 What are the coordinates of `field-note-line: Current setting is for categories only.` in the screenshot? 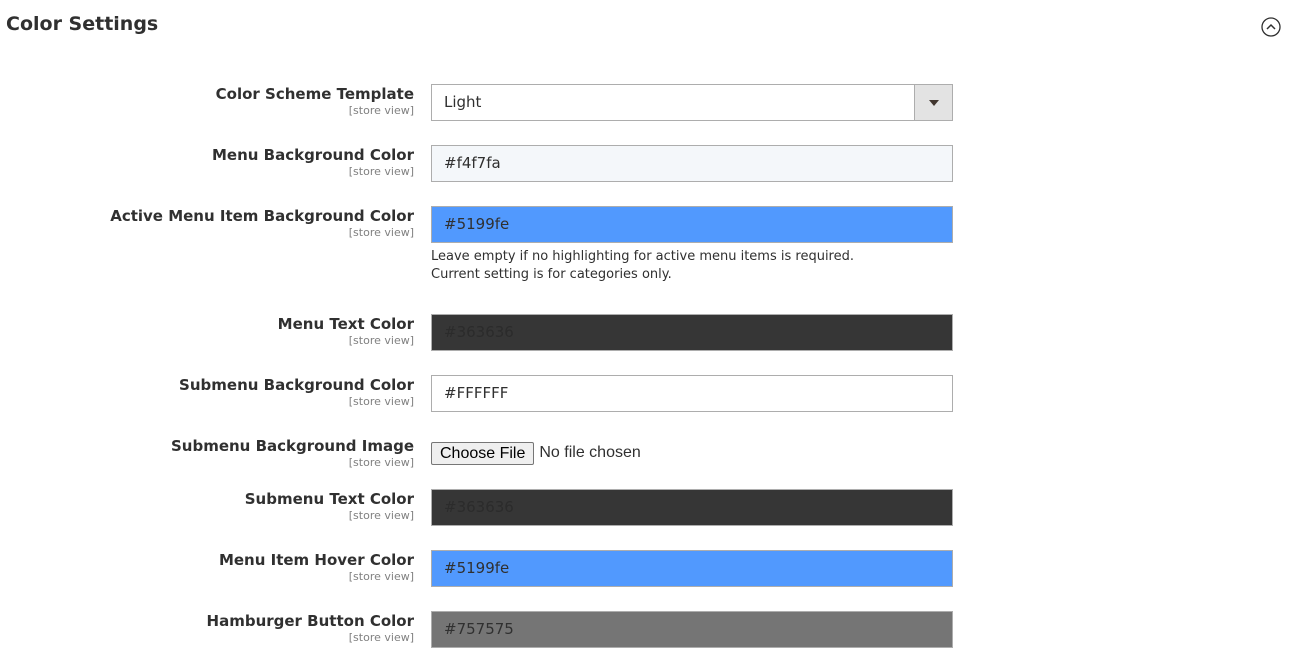 It's located at (551, 274).